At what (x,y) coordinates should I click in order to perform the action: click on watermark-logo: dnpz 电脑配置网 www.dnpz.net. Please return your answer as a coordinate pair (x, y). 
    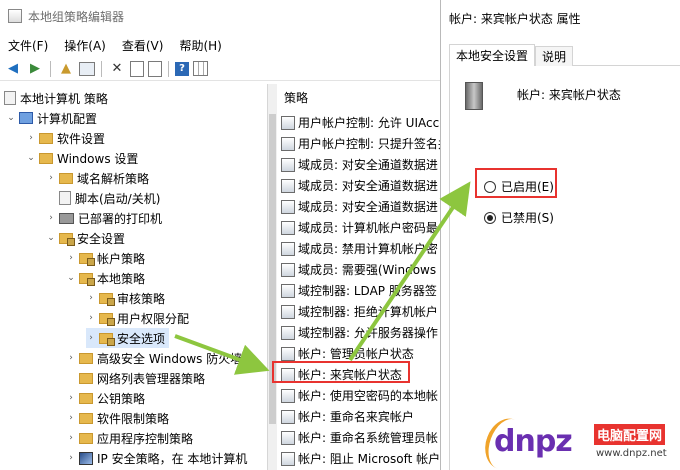
    Looking at the image, I should click on (579, 441).